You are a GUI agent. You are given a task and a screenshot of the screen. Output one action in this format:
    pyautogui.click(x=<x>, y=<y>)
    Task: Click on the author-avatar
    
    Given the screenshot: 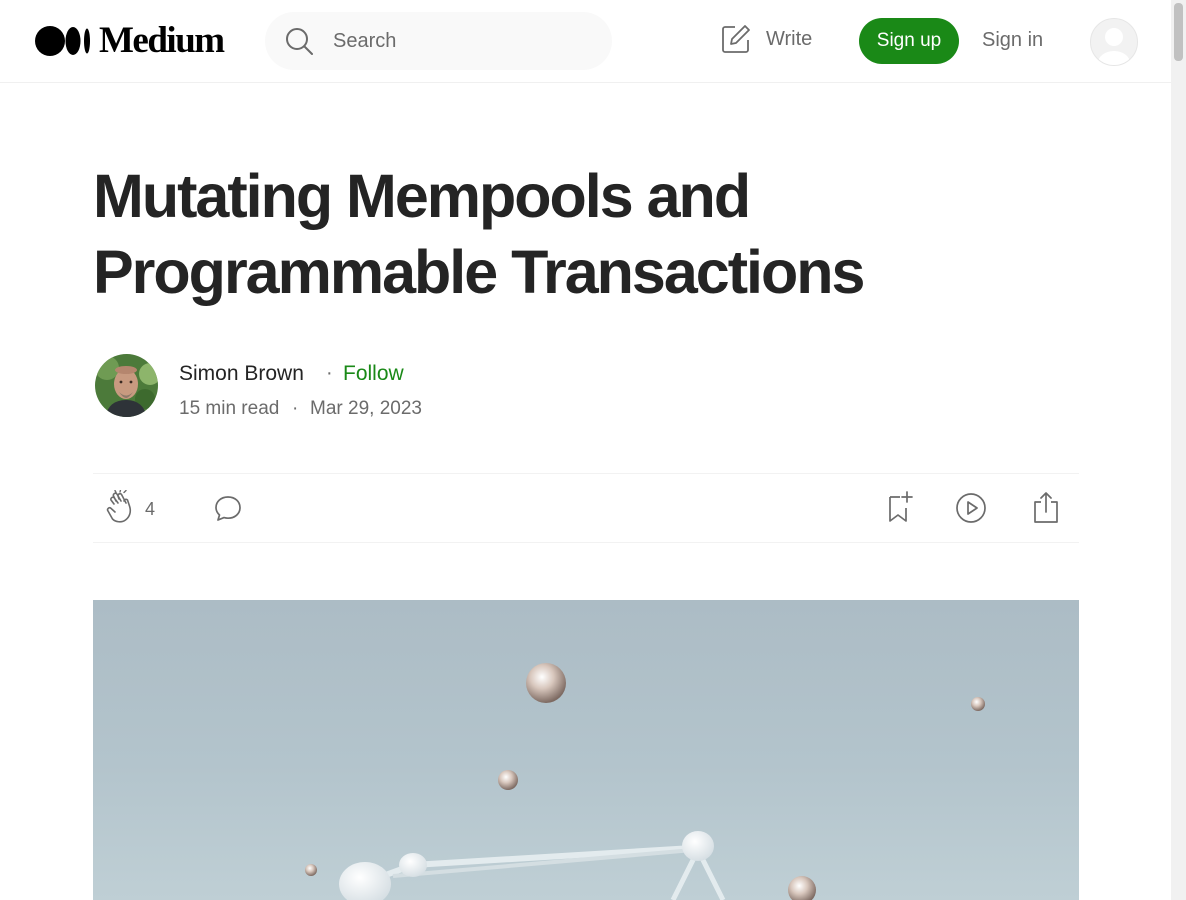 What is the action you would take?
    pyautogui.click(x=126, y=385)
    